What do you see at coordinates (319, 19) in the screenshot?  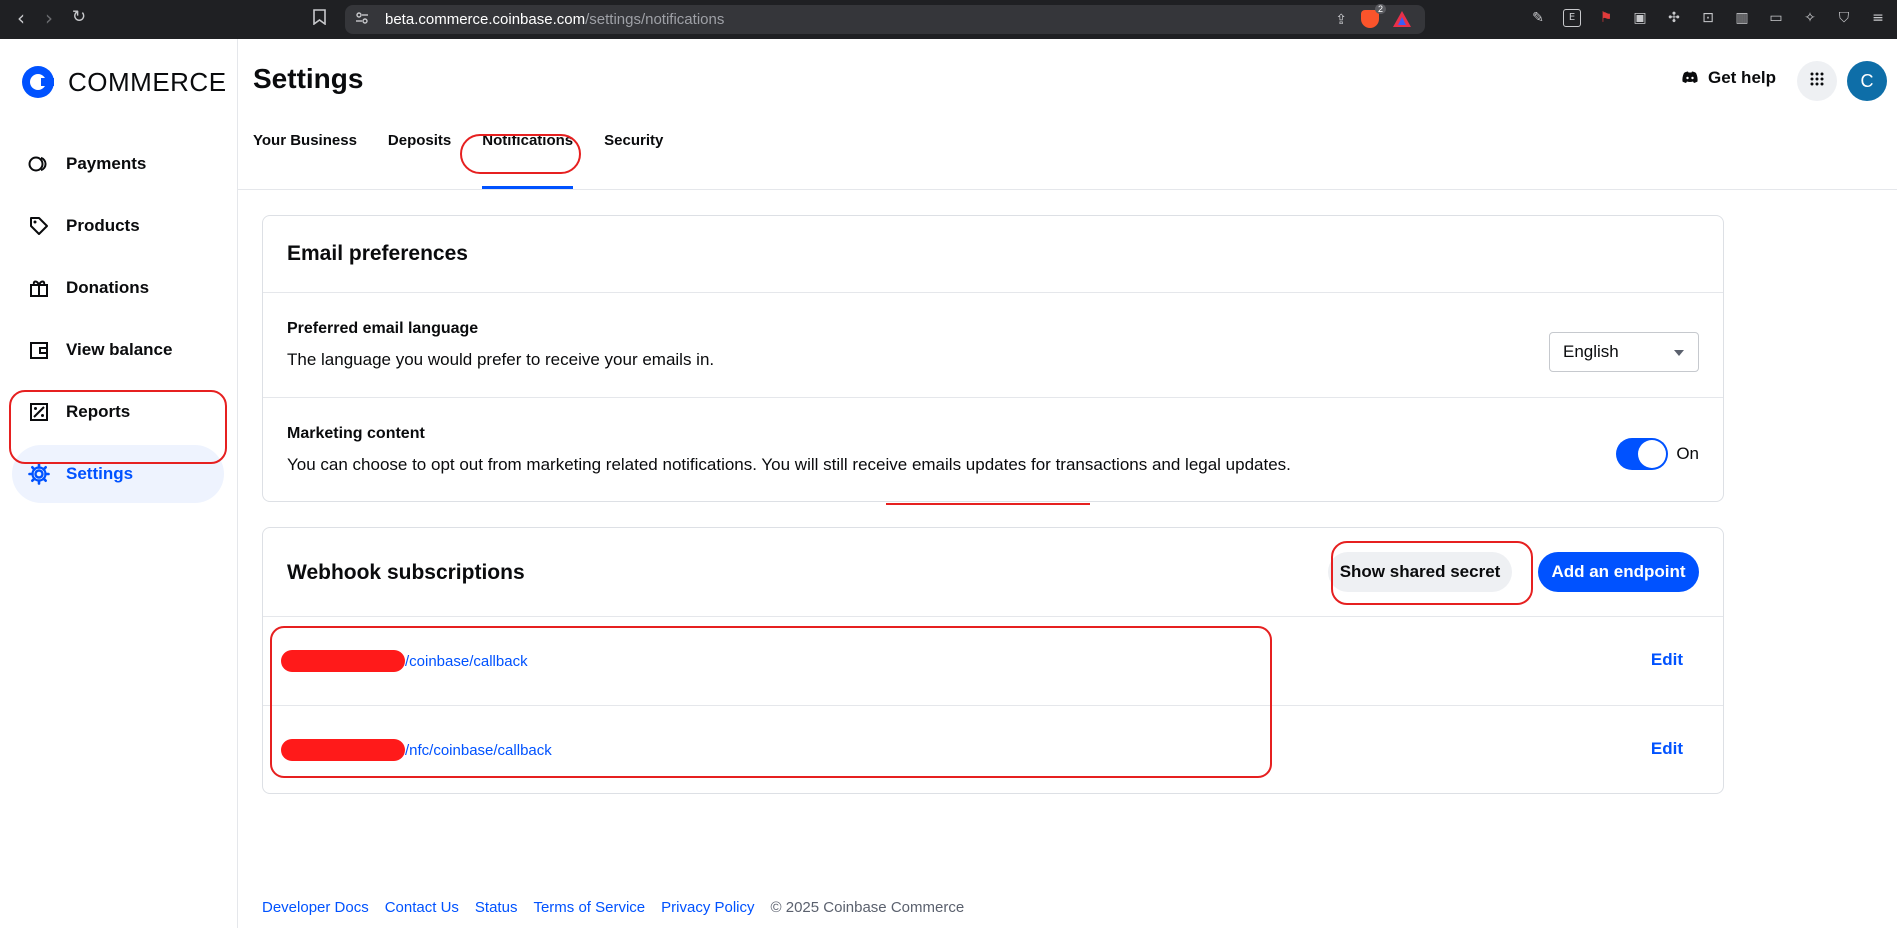 I see `bookmark-icon` at bounding box center [319, 19].